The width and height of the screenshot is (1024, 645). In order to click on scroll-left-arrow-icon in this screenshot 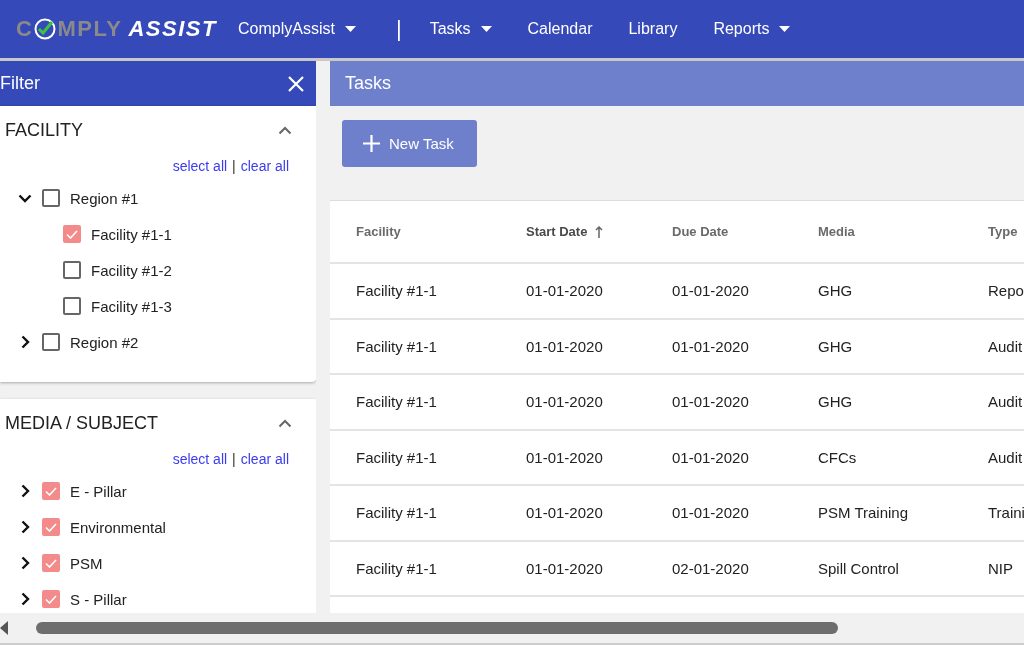, I will do `click(4, 628)`.